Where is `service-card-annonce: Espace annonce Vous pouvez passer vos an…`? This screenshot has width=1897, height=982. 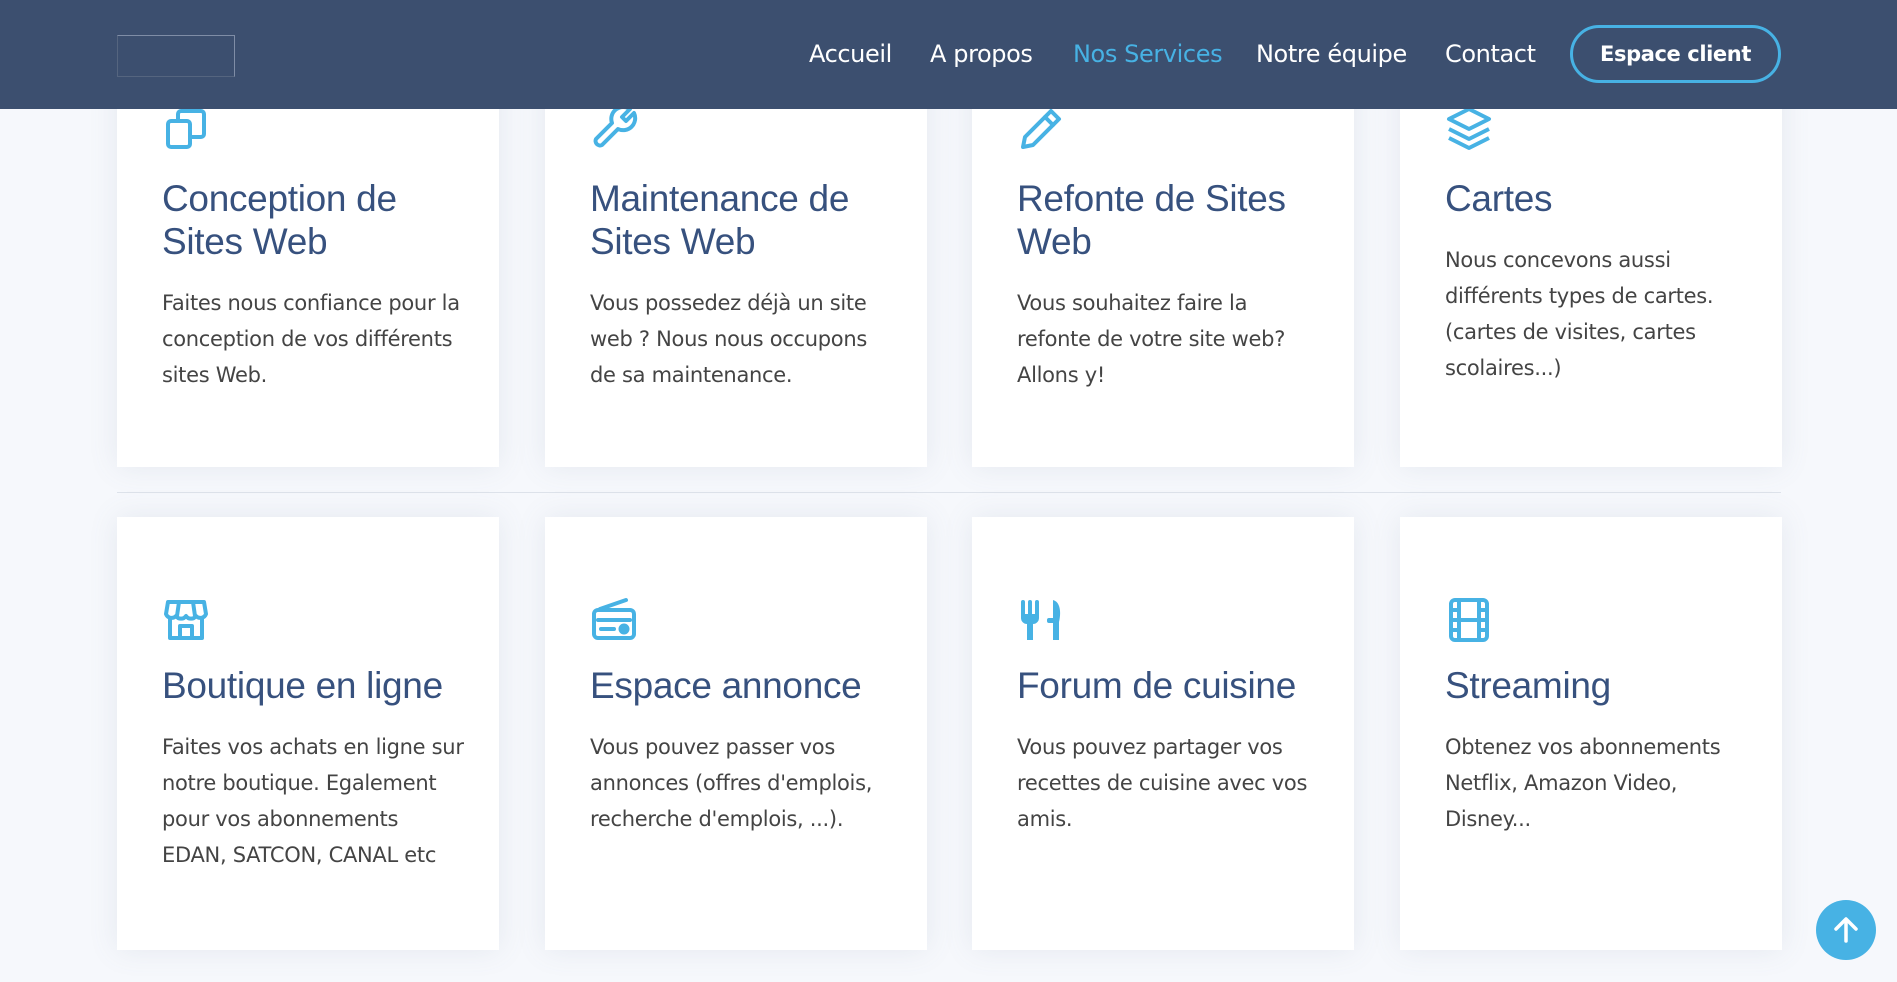
service-card-annonce: Espace annonce Vous pouvez passer vos an… is located at coordinates (736, 733).